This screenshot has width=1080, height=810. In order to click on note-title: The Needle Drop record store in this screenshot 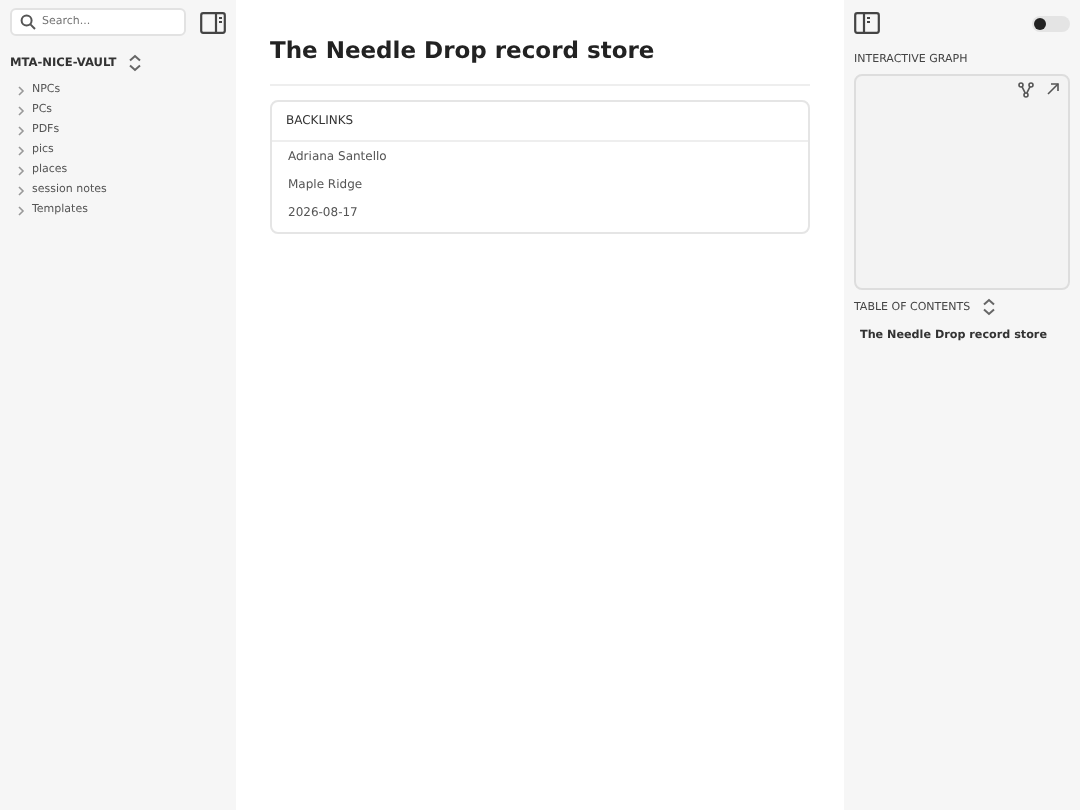, I will do `click(463, 50)`.